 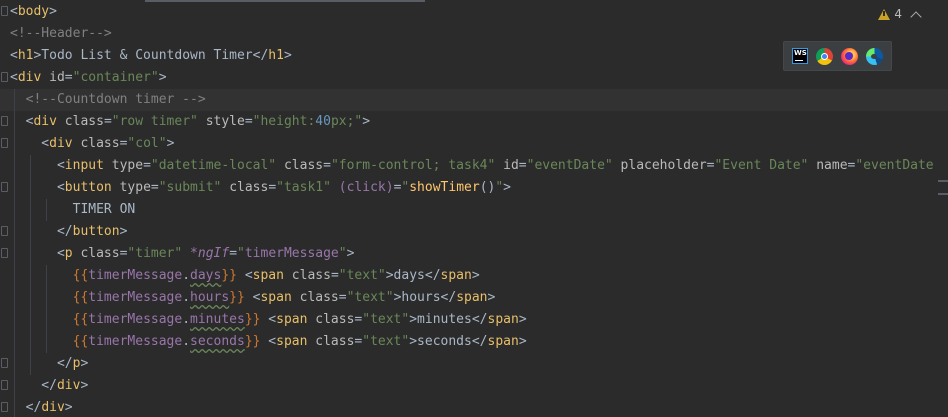 I want to click on scrollbar-markers, so click(x=943, y=193).